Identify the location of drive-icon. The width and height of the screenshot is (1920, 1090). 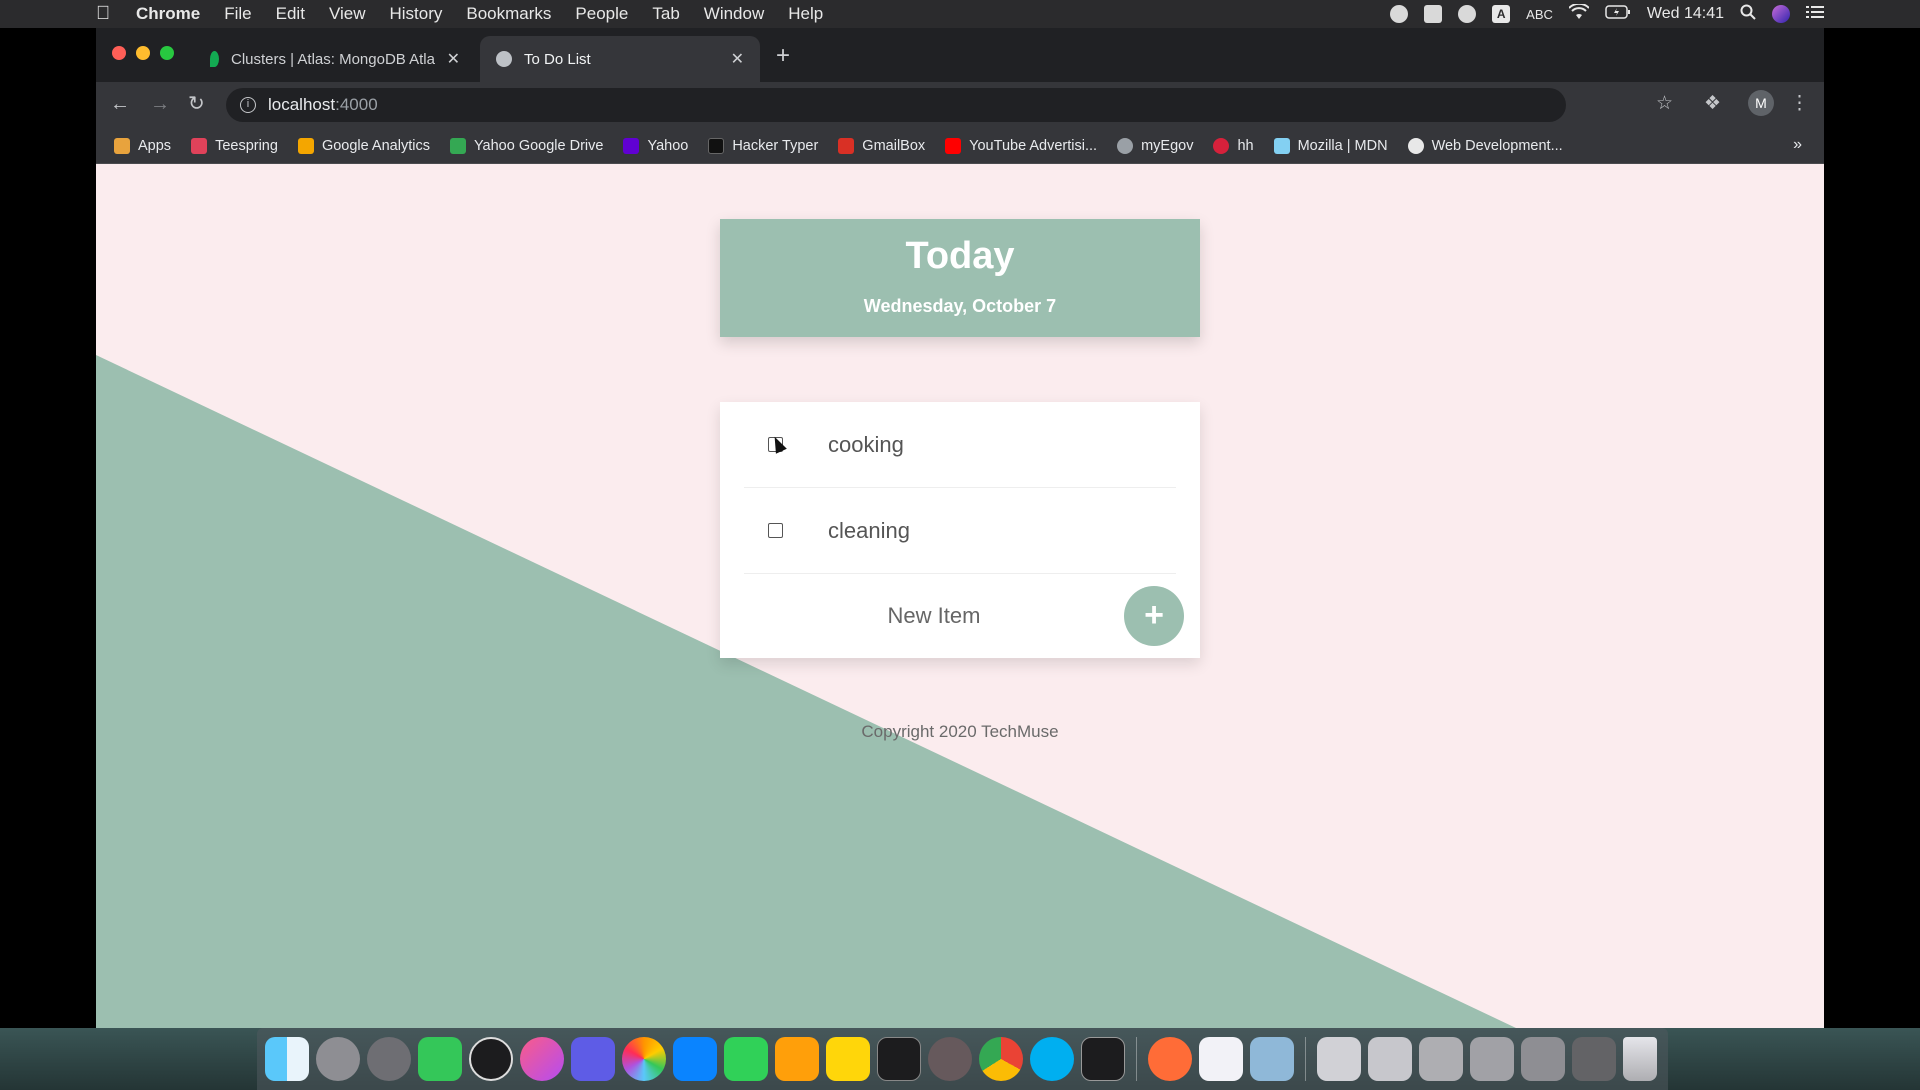
(457, 145).